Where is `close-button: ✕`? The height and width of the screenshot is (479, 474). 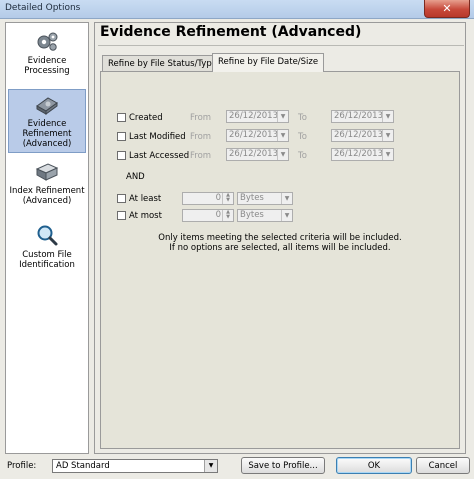 close-button: ✕ is located at coordinates (447, 9).